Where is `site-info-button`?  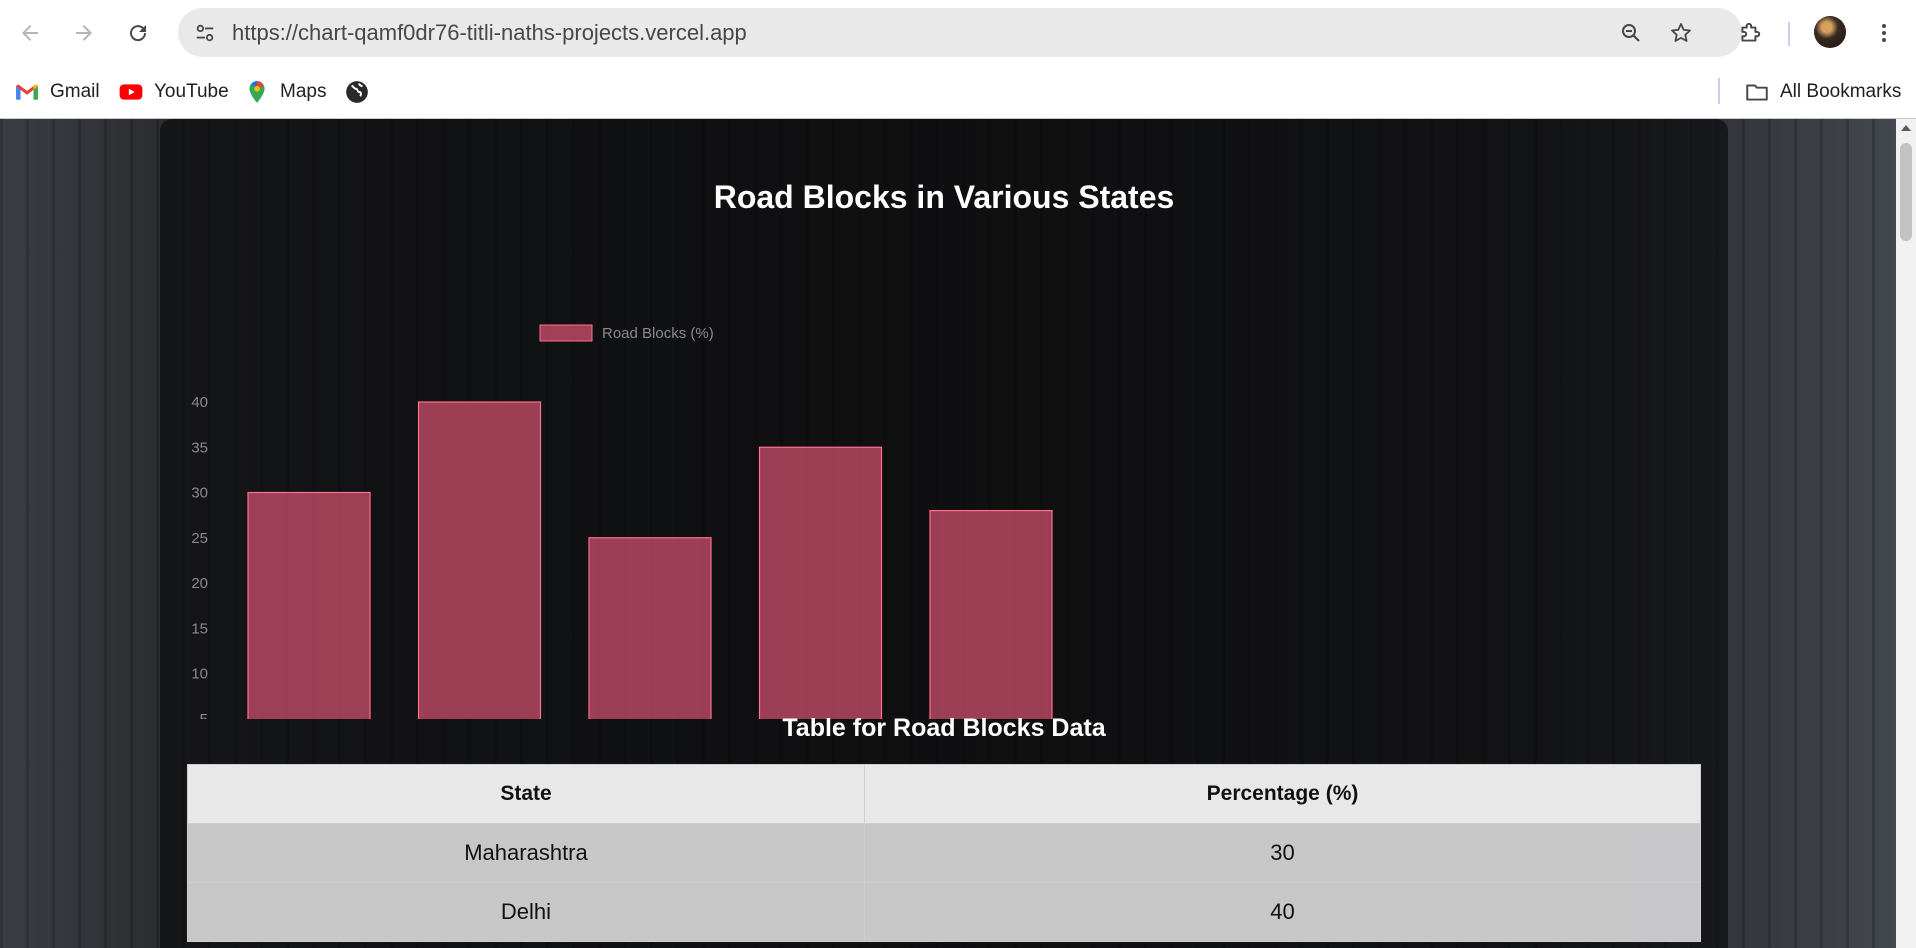 site-info-button is located at coordinates (205, 33).